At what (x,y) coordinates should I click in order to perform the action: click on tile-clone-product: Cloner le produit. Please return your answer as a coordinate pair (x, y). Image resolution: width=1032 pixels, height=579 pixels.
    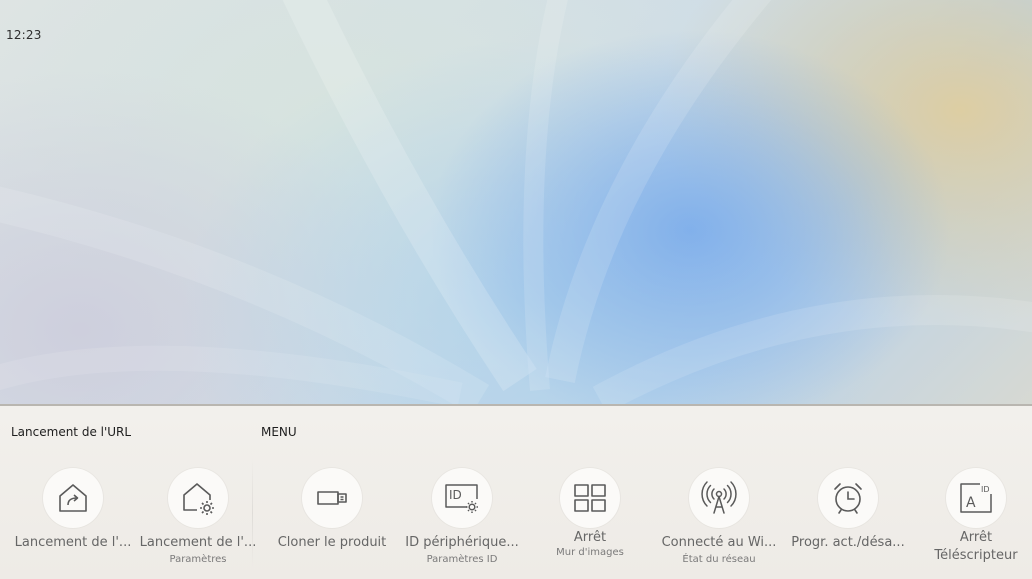
    Looking at the image, I should click on (332, 511).